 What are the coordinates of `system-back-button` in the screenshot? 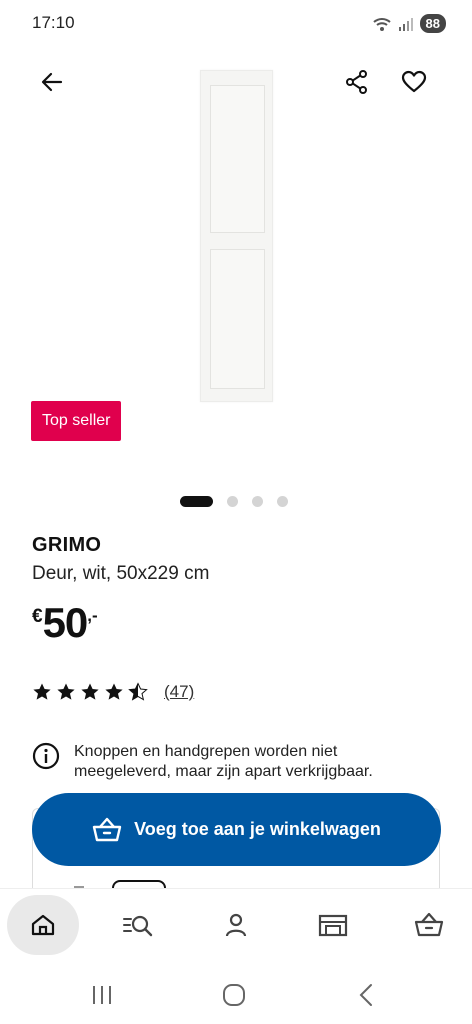 It's located at (366, 995).